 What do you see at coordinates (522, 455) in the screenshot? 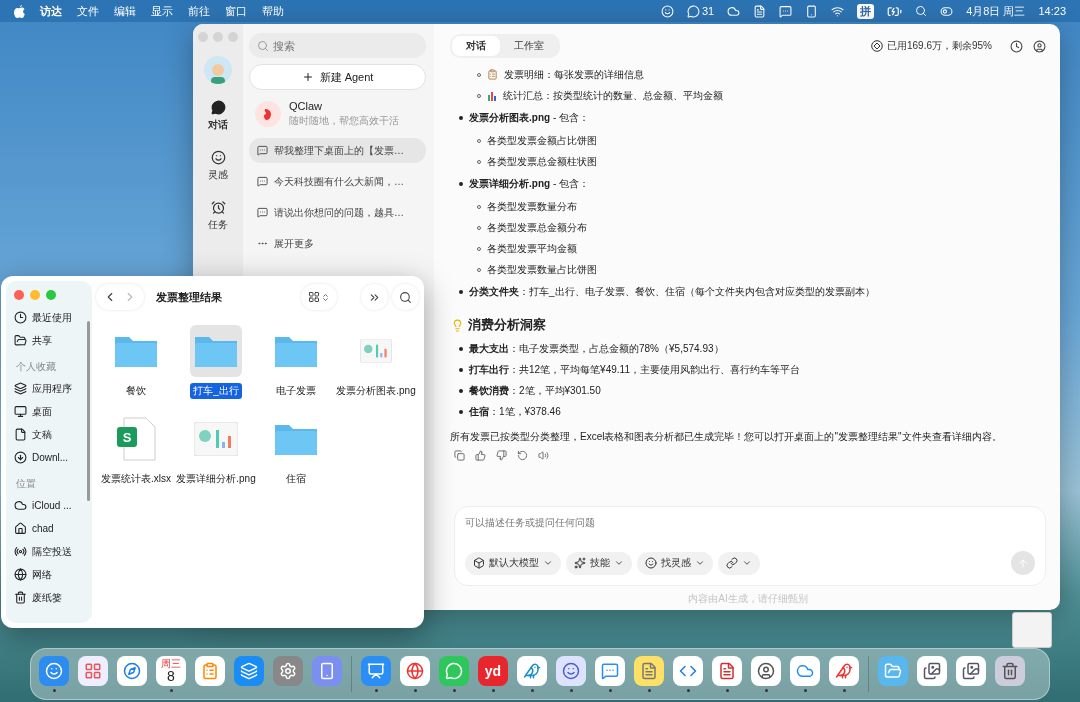
I see `retry-icon` at bounding box center [522, 455].